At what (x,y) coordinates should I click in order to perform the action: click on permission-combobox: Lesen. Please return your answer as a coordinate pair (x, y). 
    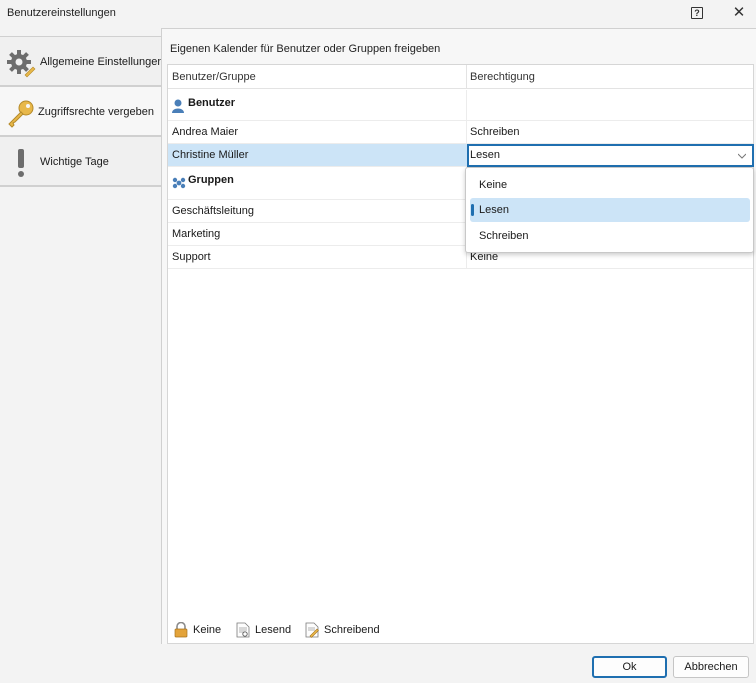
    Looking at the image, I should click on (610, 155).